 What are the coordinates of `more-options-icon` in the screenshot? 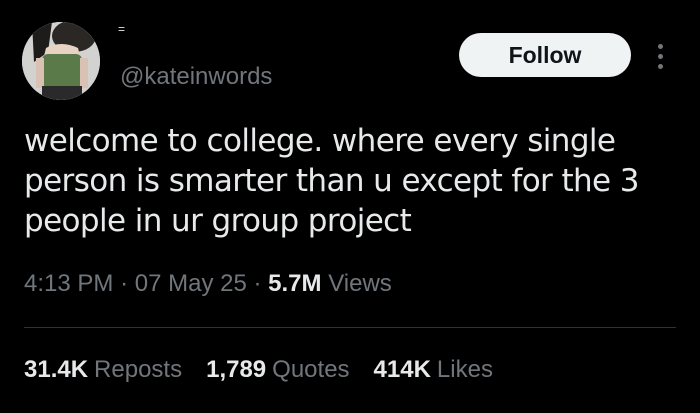 It's located at (660, 56).